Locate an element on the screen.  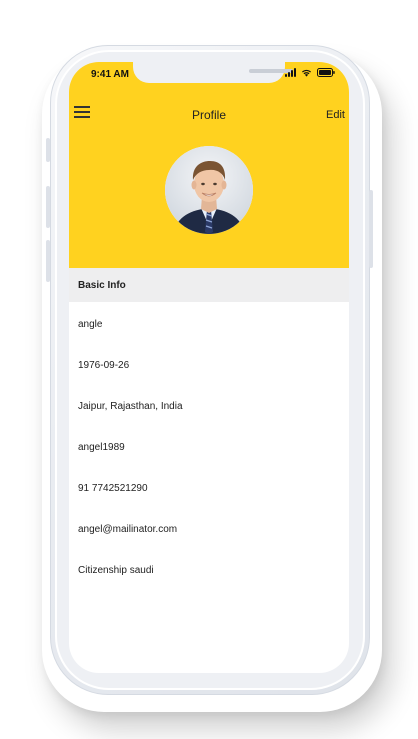
page-title: Profile is located at coordinates (208, 115).